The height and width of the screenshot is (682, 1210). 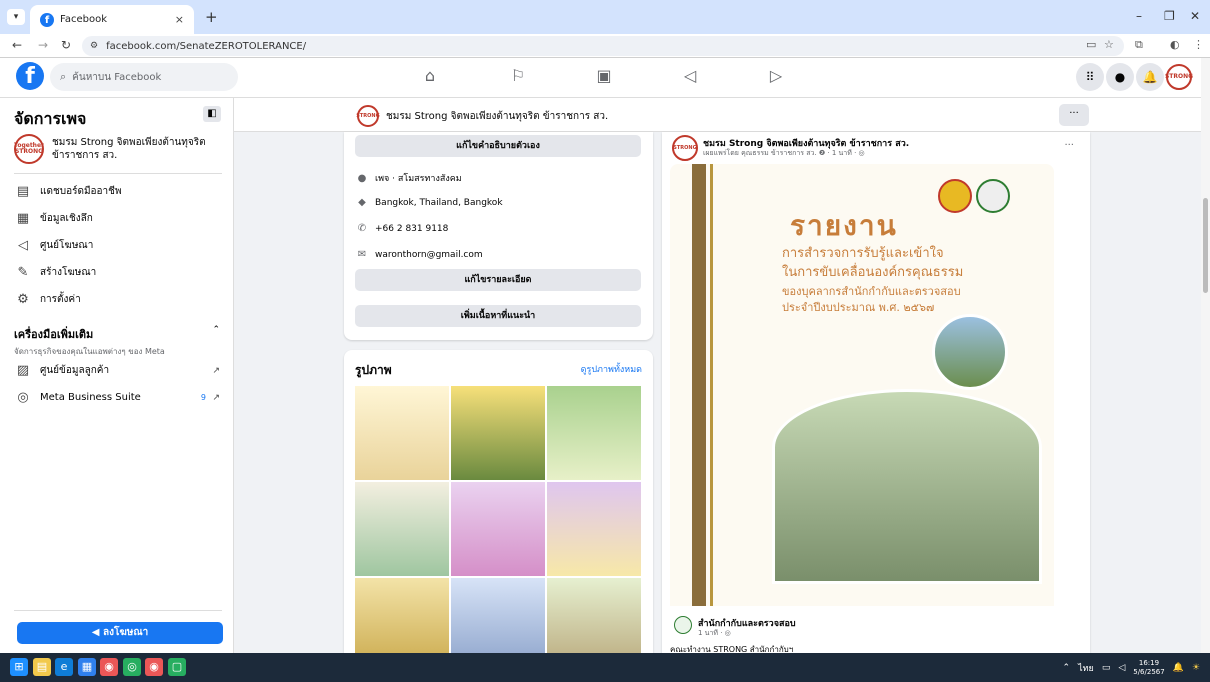 What do you see at coordinates (732, 649) in the screenshot?
I see `shared-post-text: คณะทำงาน STRONG สำนักกำกับฯ` at bounding box center [732, 649].